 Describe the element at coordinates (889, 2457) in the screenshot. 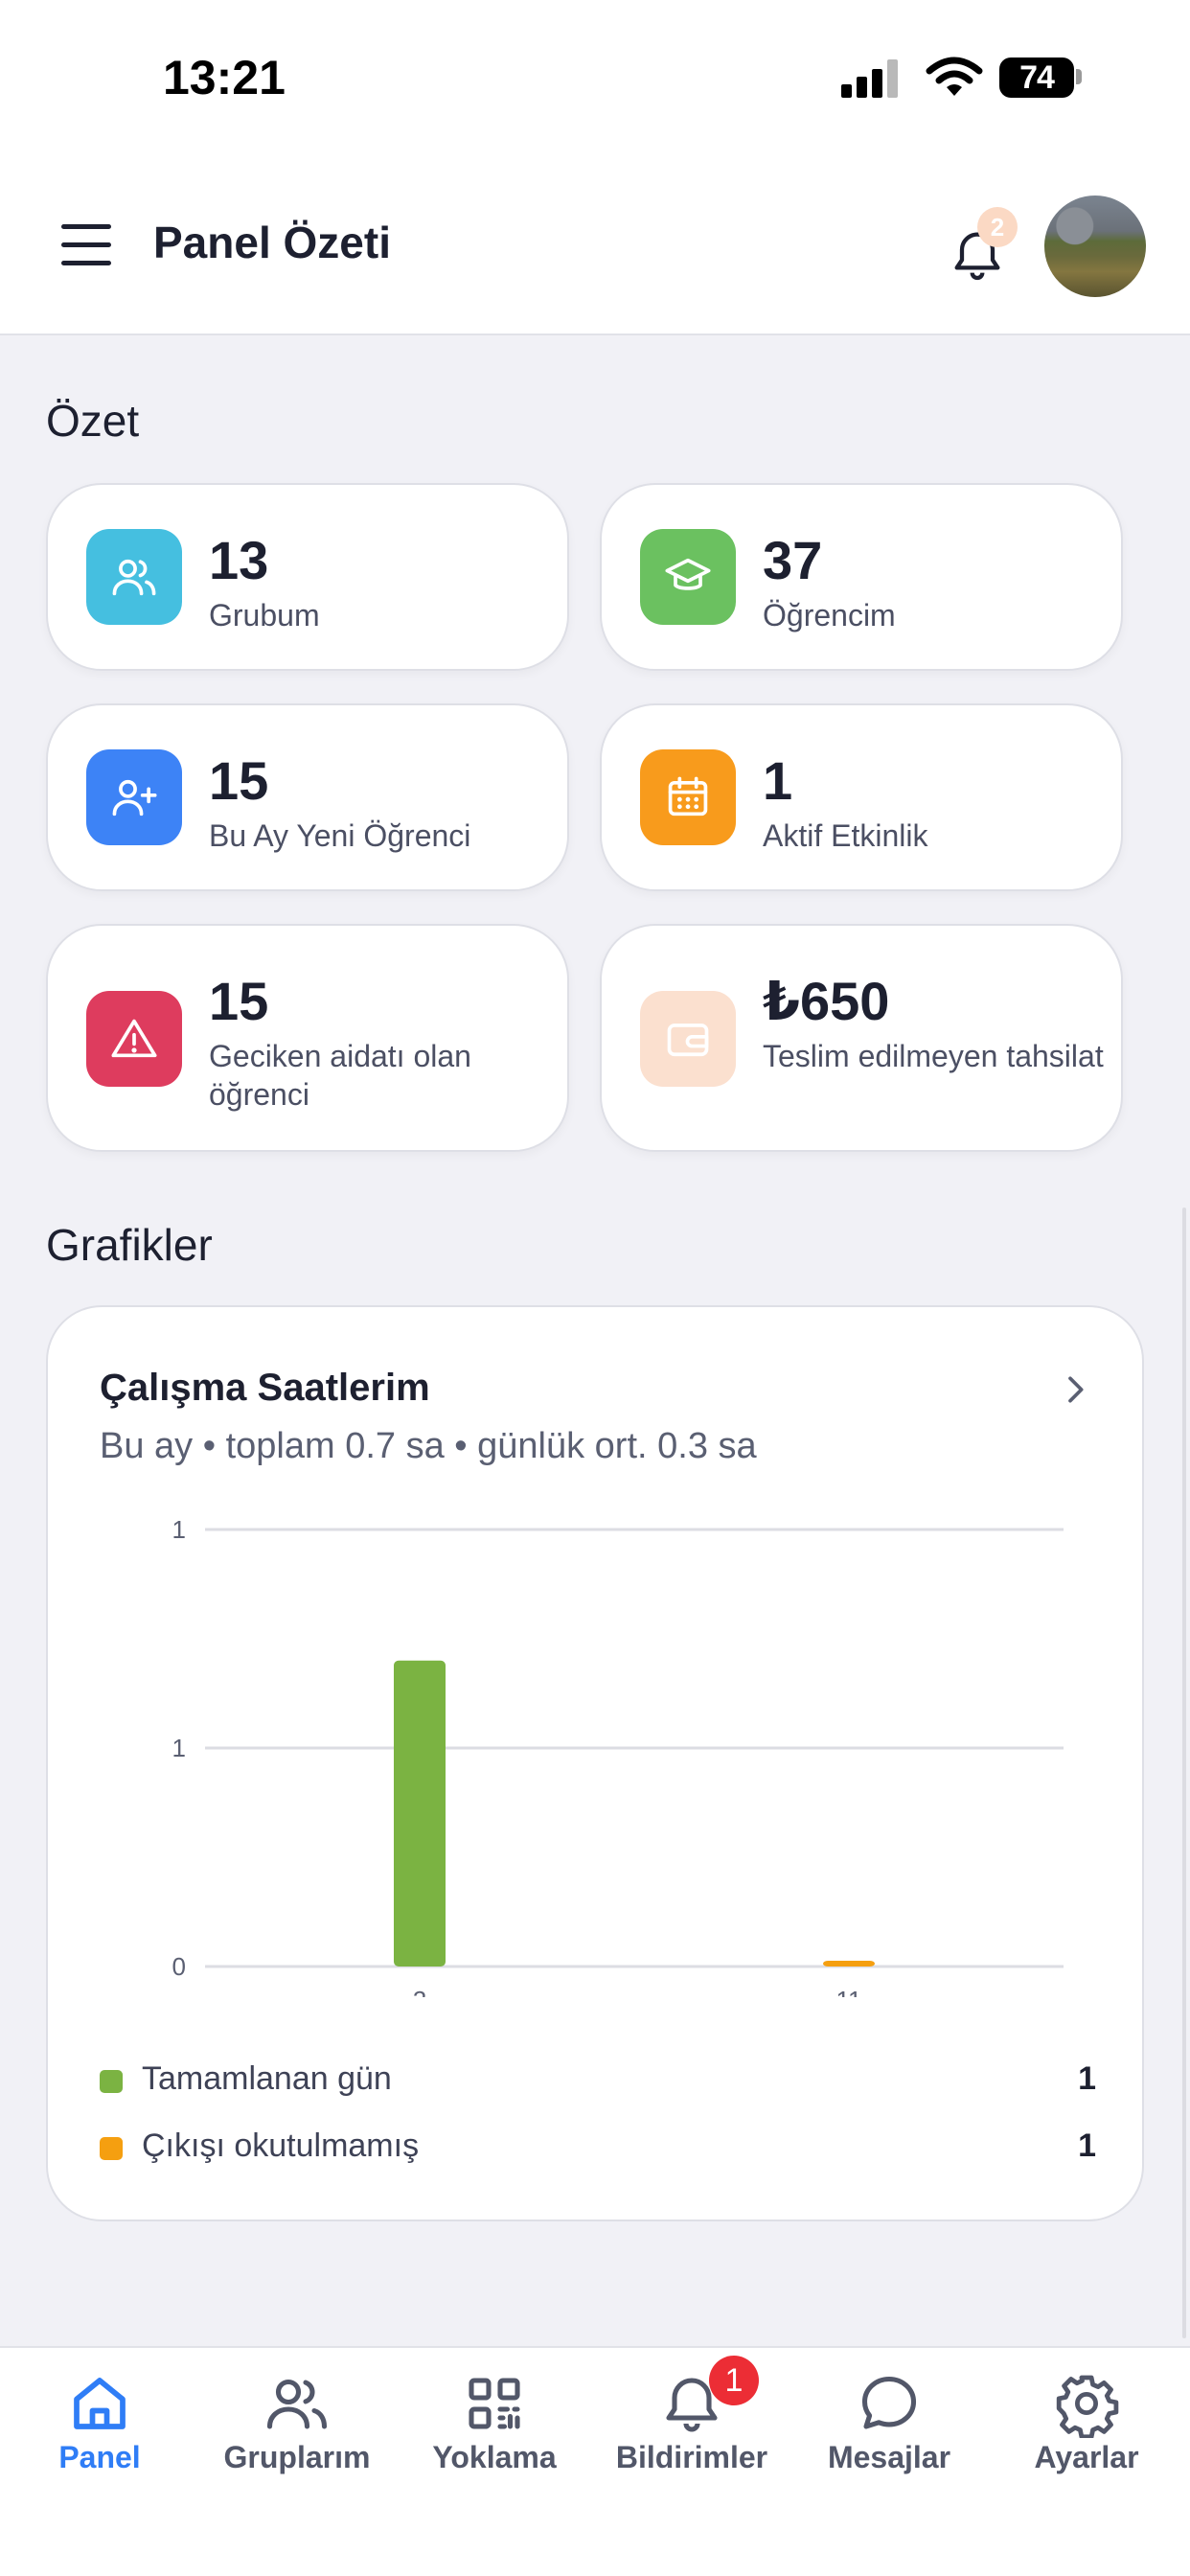

I see `tab-label: Mesajlar` at that location.